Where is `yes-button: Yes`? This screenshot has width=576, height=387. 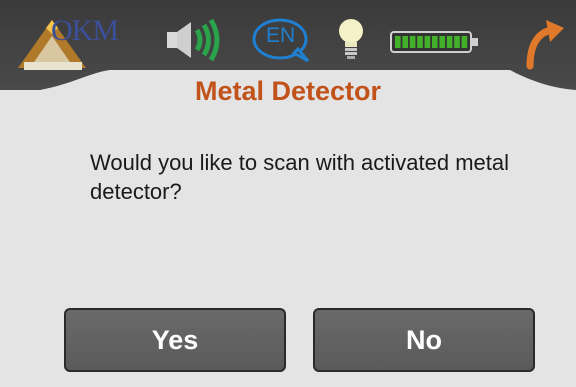
yes-button: Yes is located at coordinates (175, 340).